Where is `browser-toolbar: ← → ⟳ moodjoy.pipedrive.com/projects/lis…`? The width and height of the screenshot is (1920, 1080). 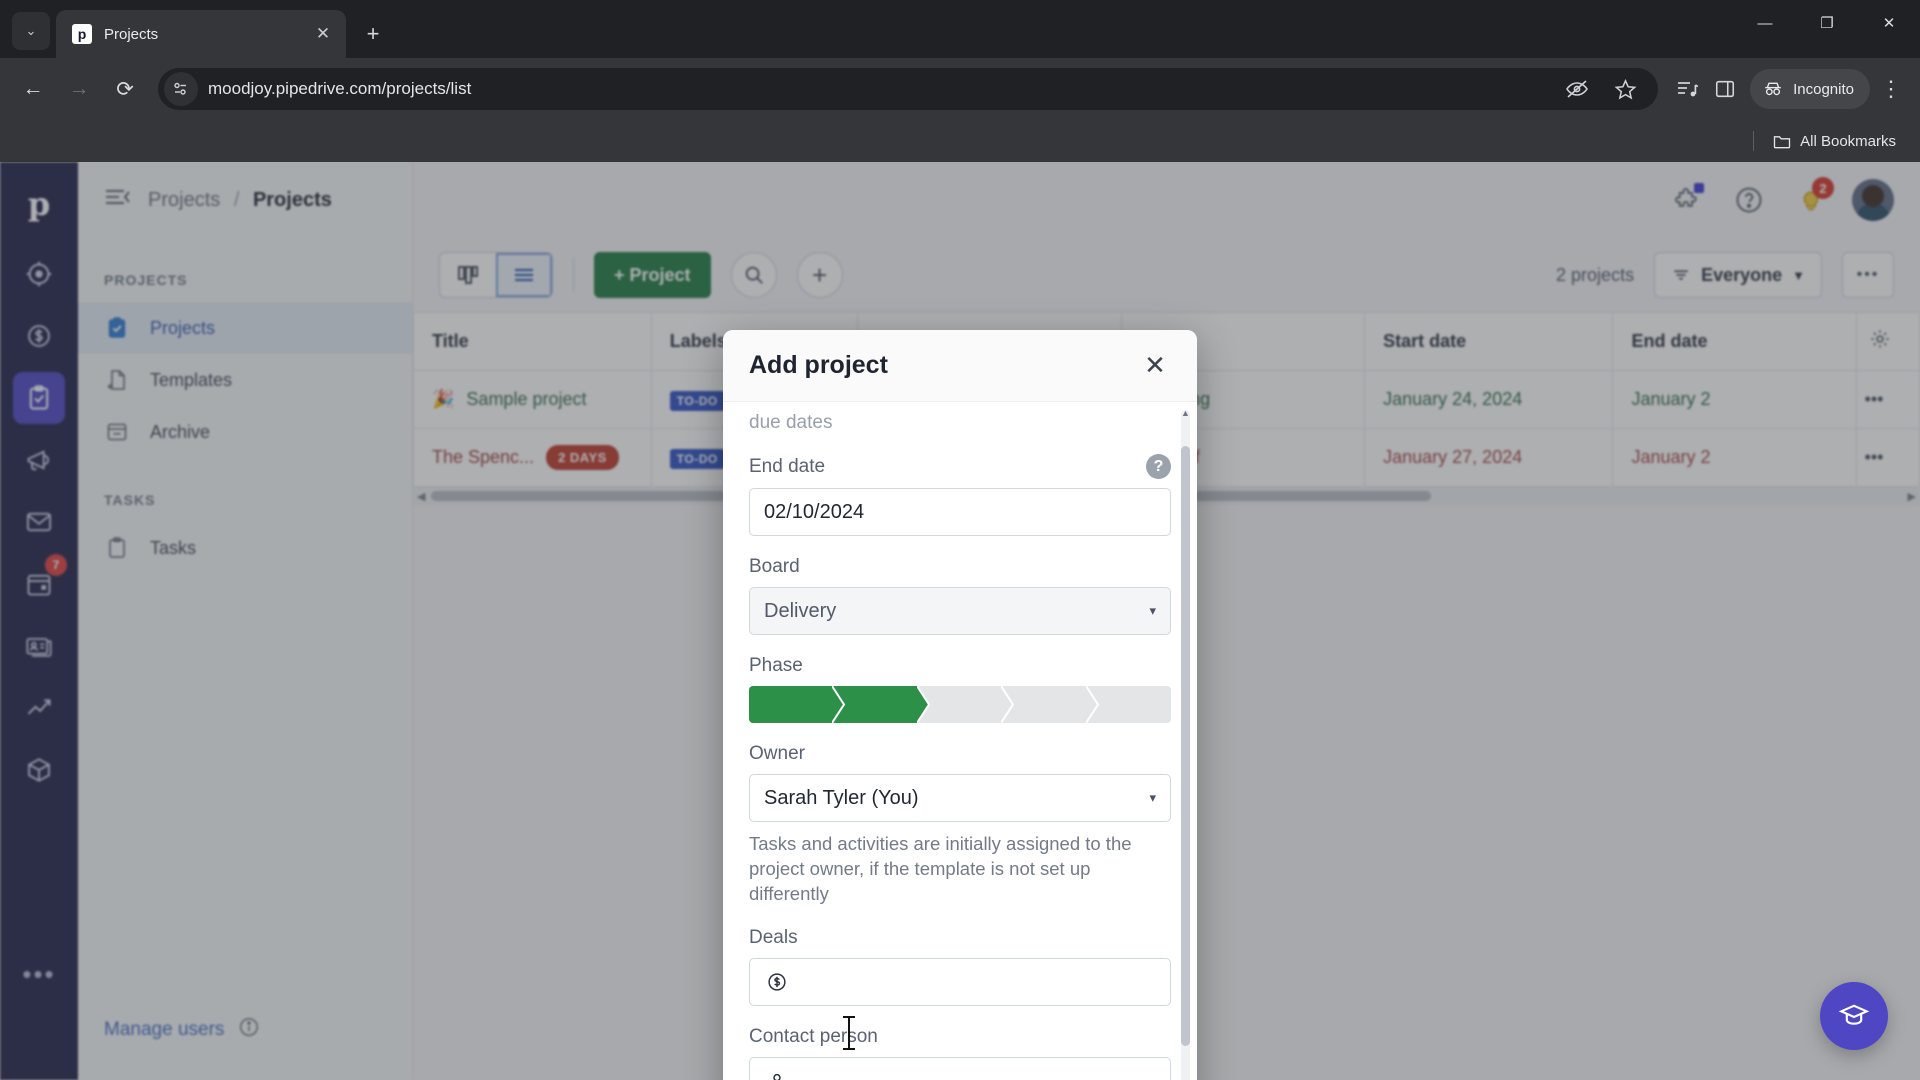 browser-toolbar: ← → ⟳ moodjoy.pipedrive.com/projects/lis… is located at coordinates (960, 89).